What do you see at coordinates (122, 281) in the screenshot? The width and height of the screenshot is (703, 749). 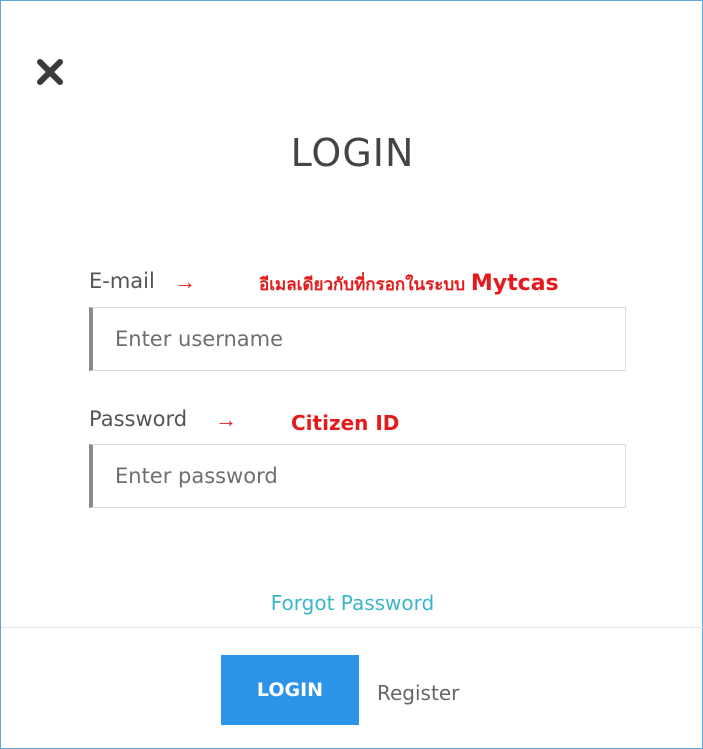 I see `email-label: E-mail` at bounding box center [122, 281].